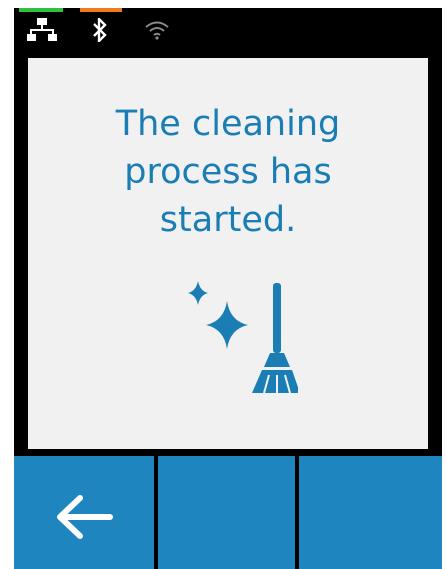  Describe the element at coordinates (157, 32) in the screenshot. I see `wifi-icon` at that location.